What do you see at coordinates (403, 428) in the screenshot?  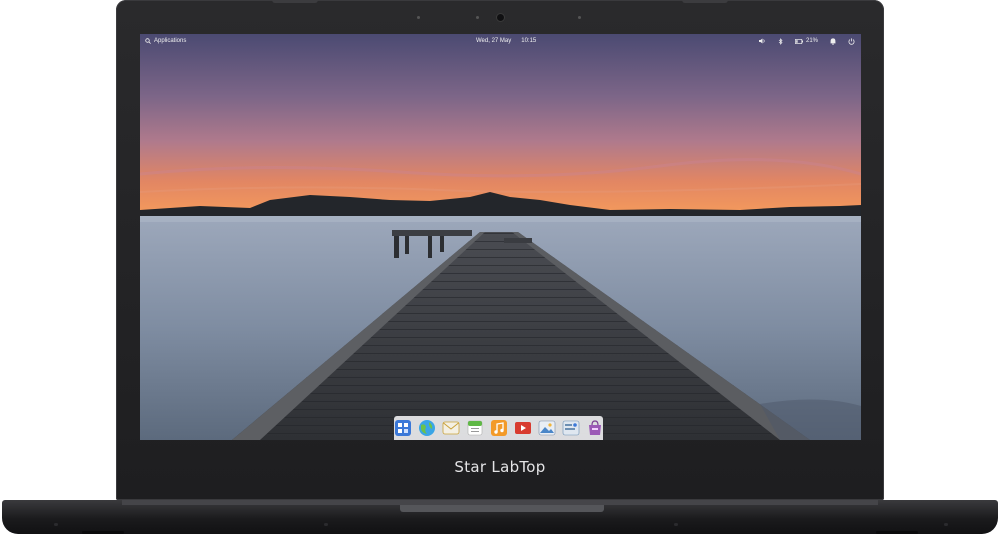 I see `multitasking-view-icon` at bounding box center [403, 428].